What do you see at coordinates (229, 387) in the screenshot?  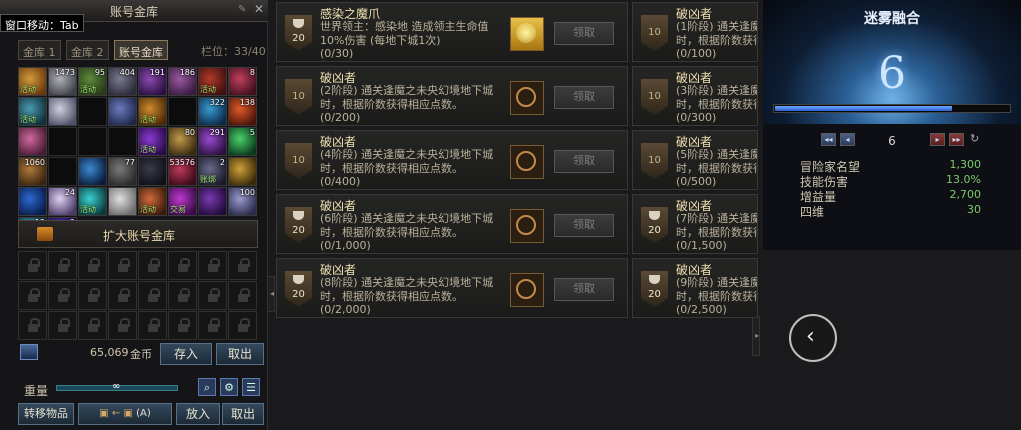 I see `gear-icon: ⚙` at bounding box center [229, 387].